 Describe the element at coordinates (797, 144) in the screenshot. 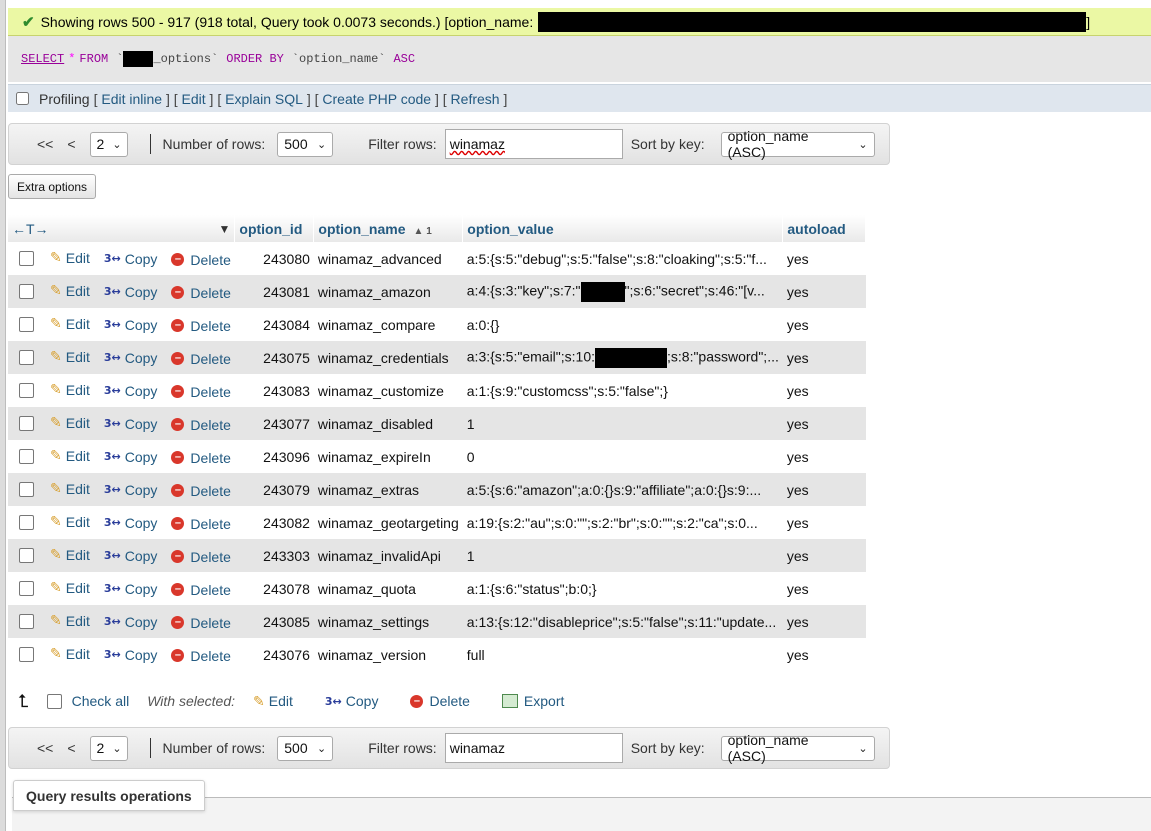

I see `sort-select: option_name (ASC) ⌄` at that location.